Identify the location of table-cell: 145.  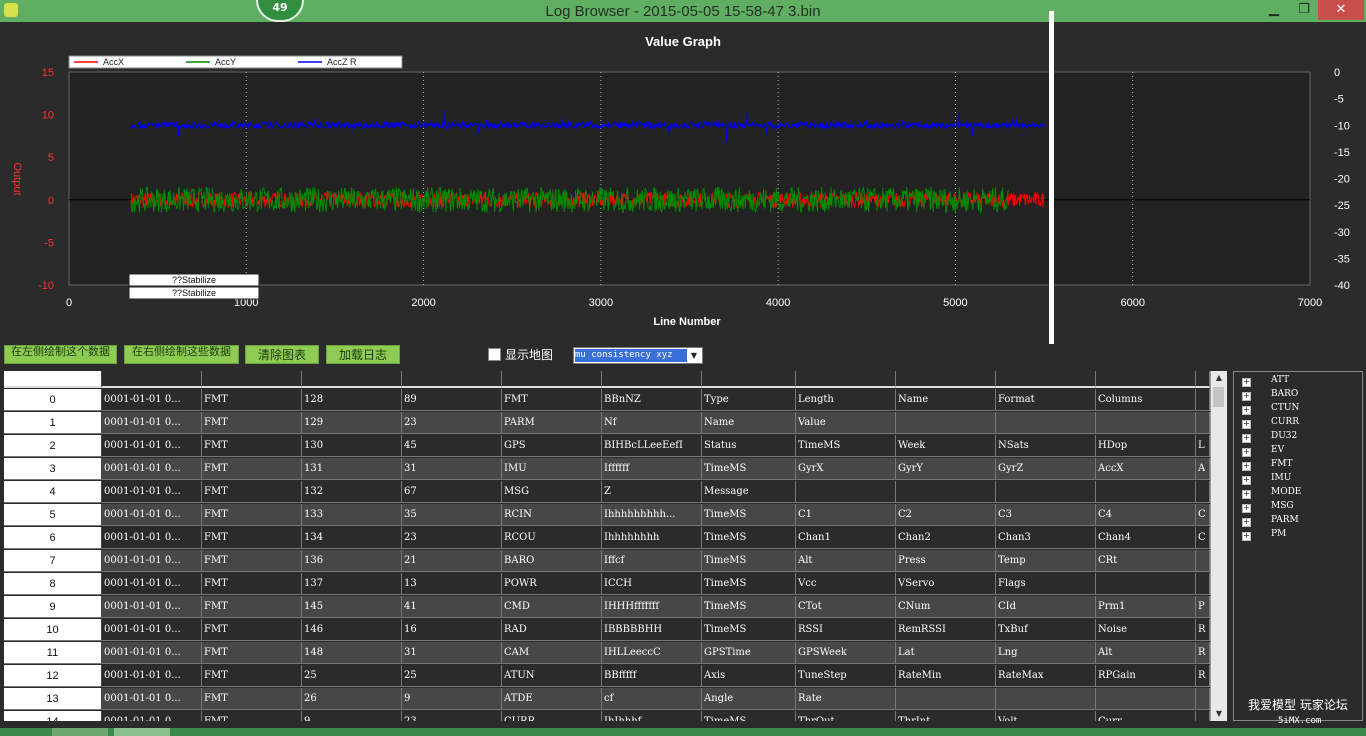
(352, 607).